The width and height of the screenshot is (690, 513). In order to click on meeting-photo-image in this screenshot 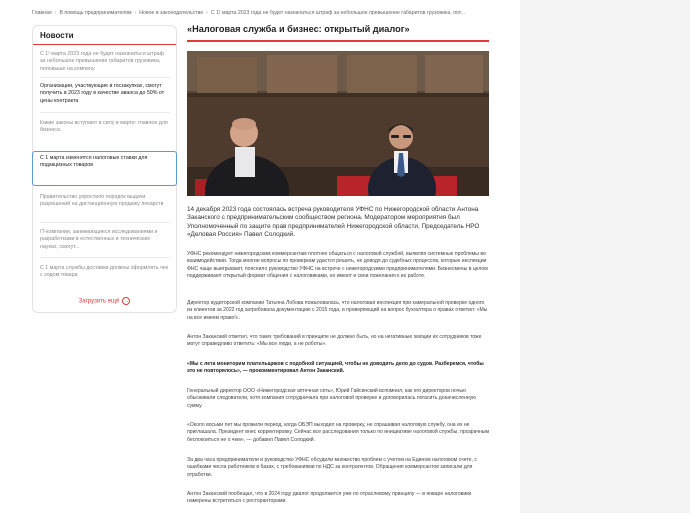, I will do `click(338, 123)`.